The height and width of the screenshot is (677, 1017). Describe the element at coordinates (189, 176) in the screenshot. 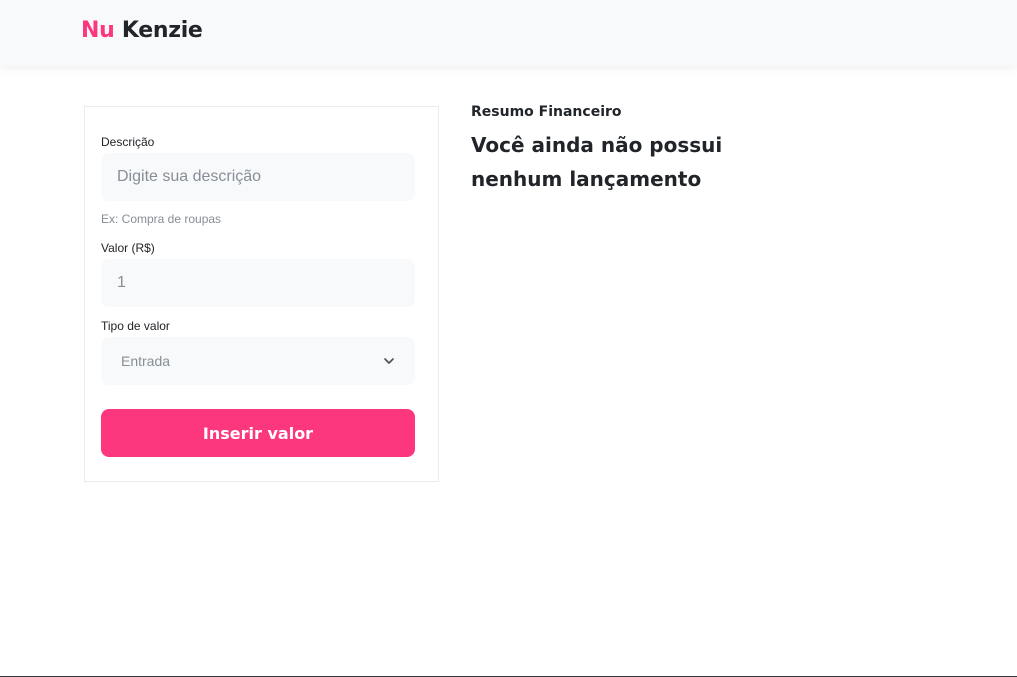

I see `description-placeholder: Digite sua descrição` at that location.